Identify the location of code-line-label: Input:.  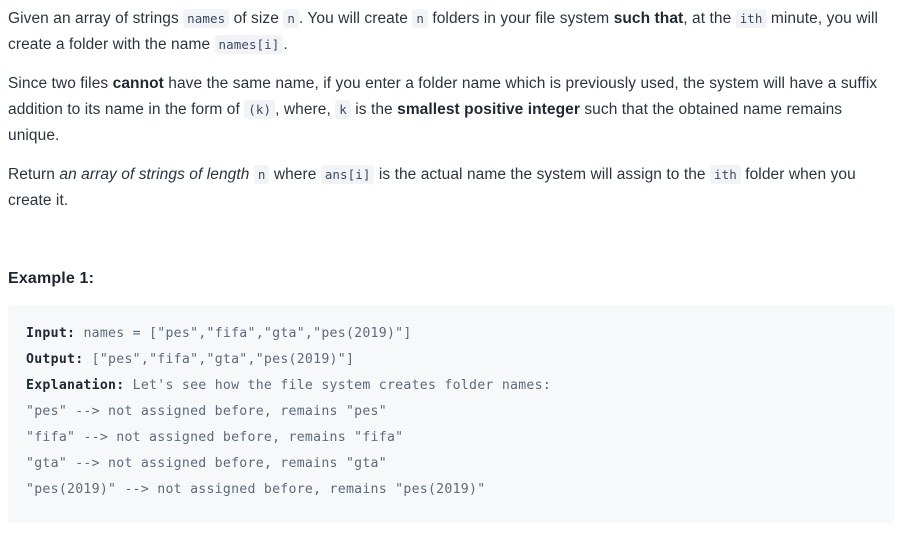
(51, 333).